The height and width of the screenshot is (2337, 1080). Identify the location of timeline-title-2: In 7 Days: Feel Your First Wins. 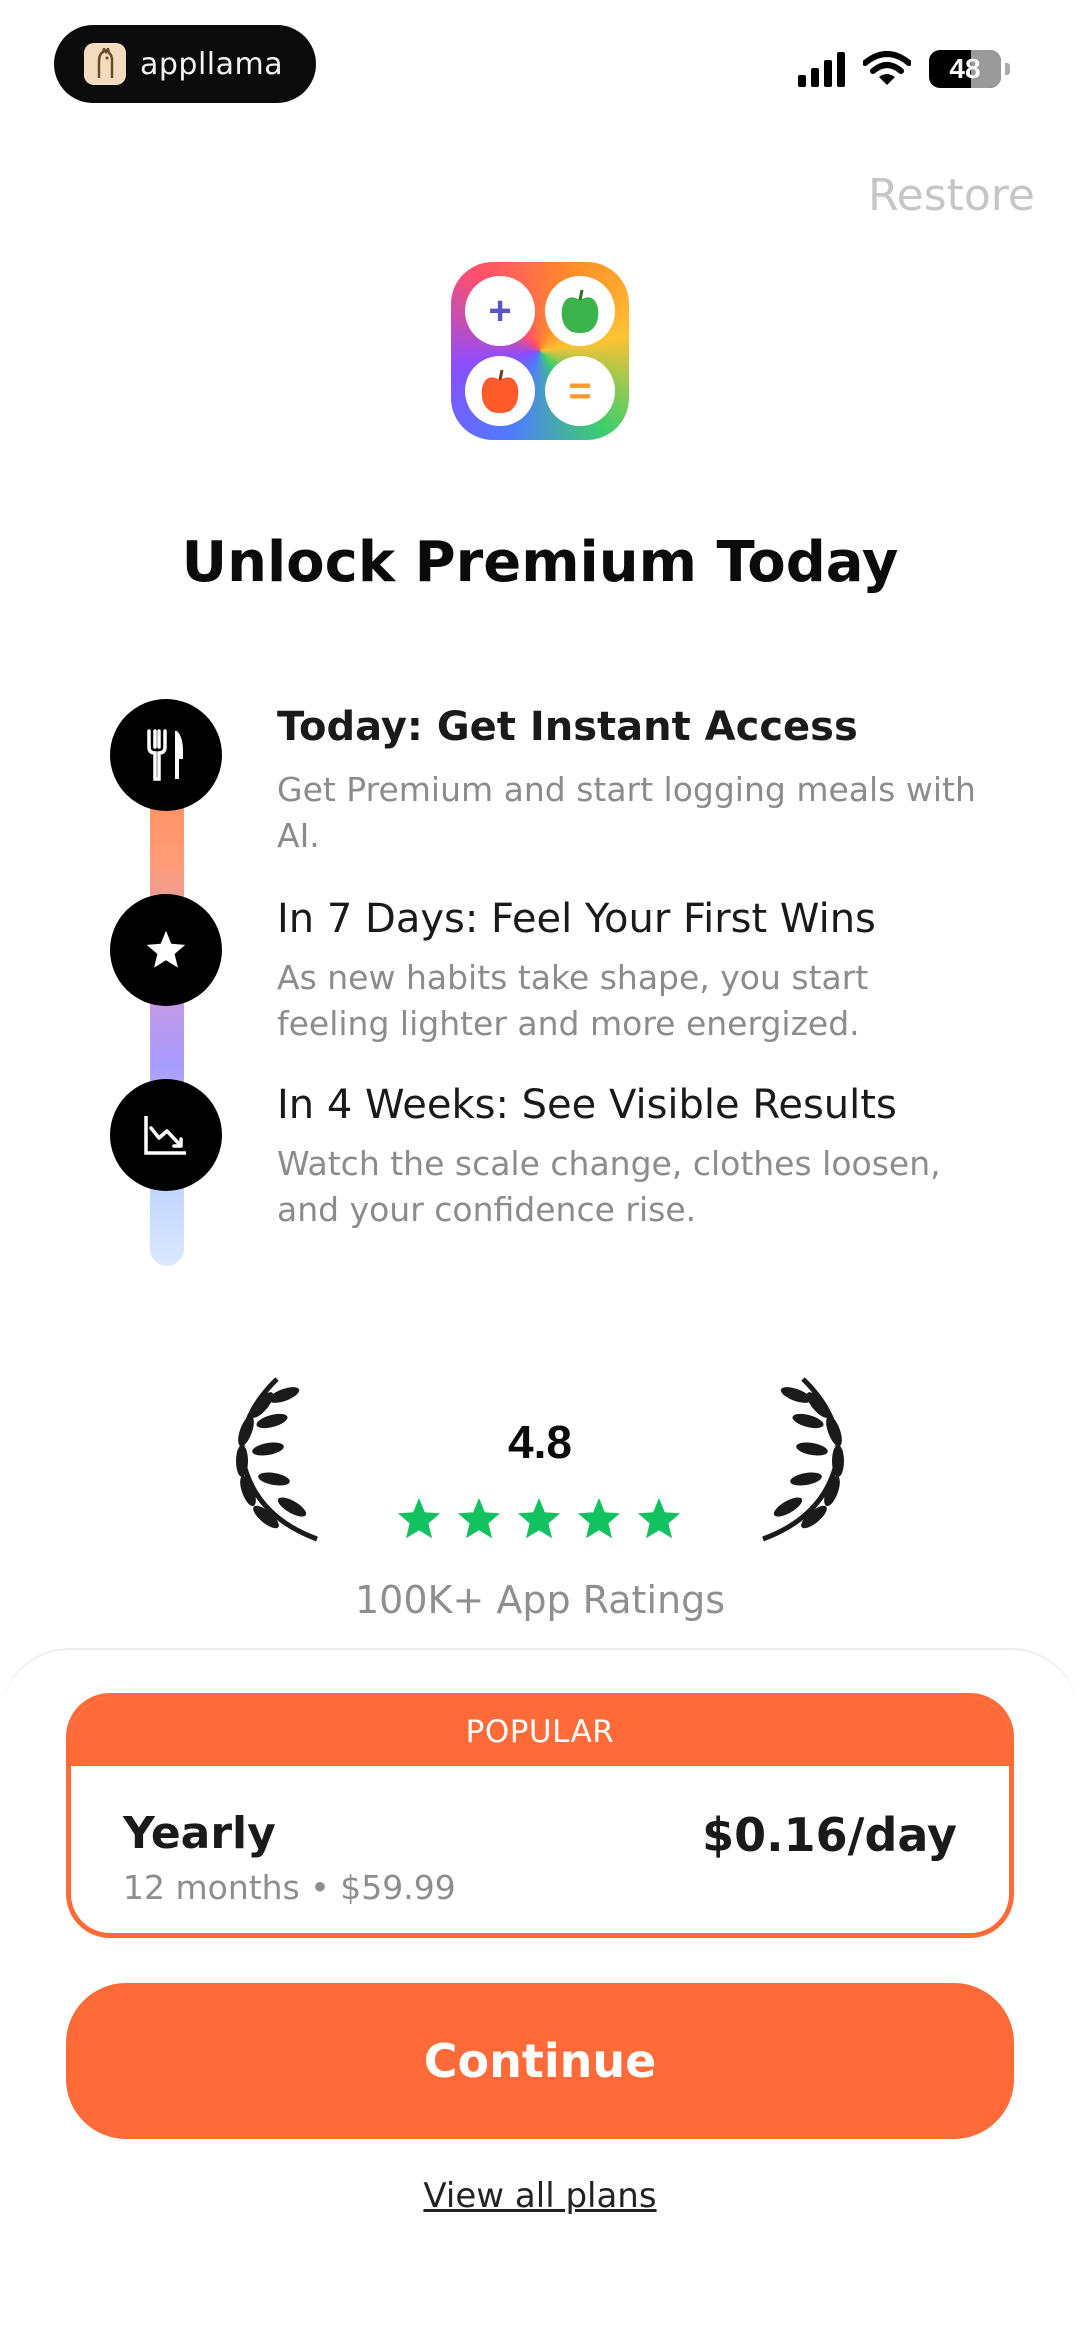
(576, 919).